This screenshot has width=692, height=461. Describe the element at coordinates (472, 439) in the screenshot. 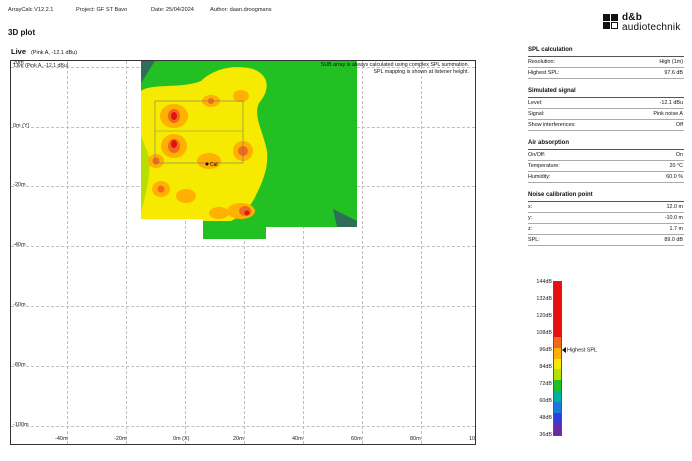

I see `x-tick: 10` at that location.